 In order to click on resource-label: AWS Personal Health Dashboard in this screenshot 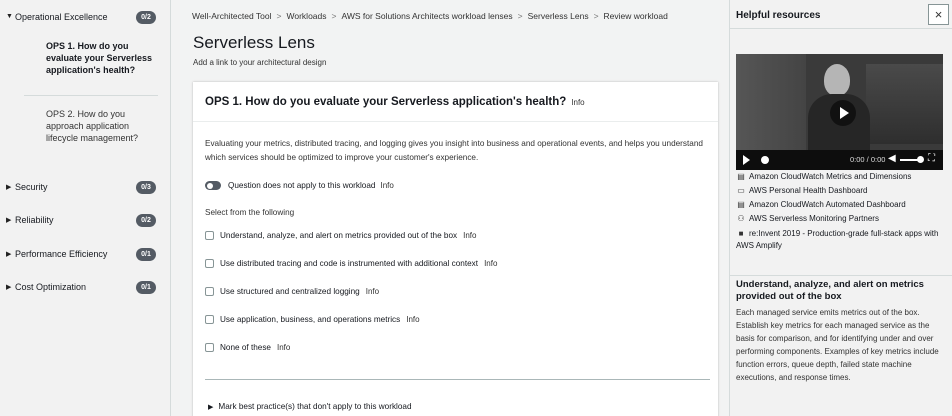, I will do `click(808, 190)`.